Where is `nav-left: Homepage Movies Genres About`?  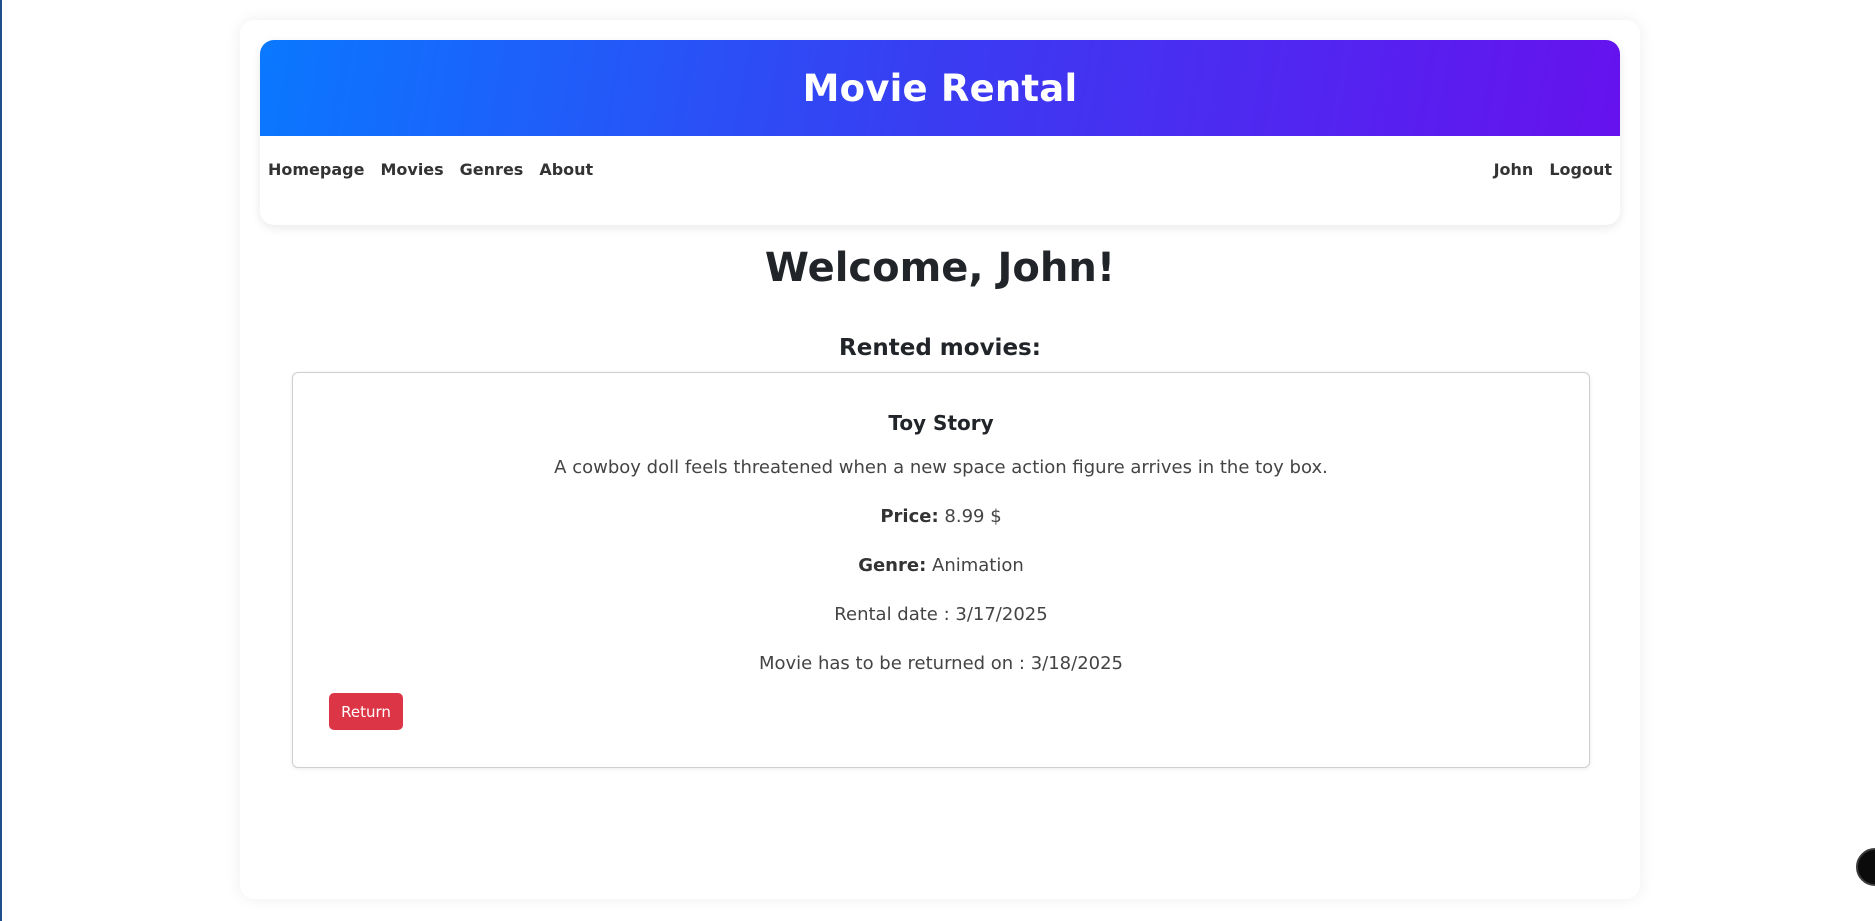
nav-left: Homepage Movies Genres About is located at coordinates (434, 169).